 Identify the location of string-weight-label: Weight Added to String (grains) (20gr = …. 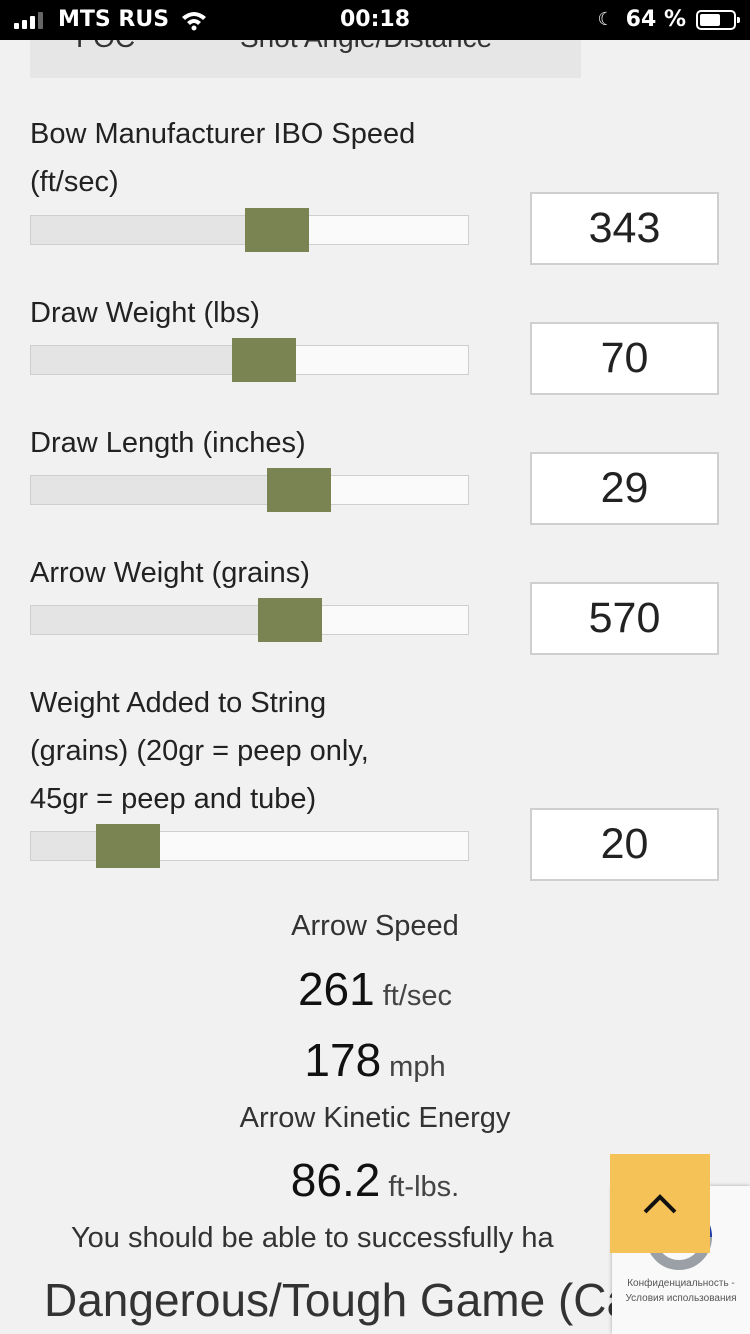
(199, 751).